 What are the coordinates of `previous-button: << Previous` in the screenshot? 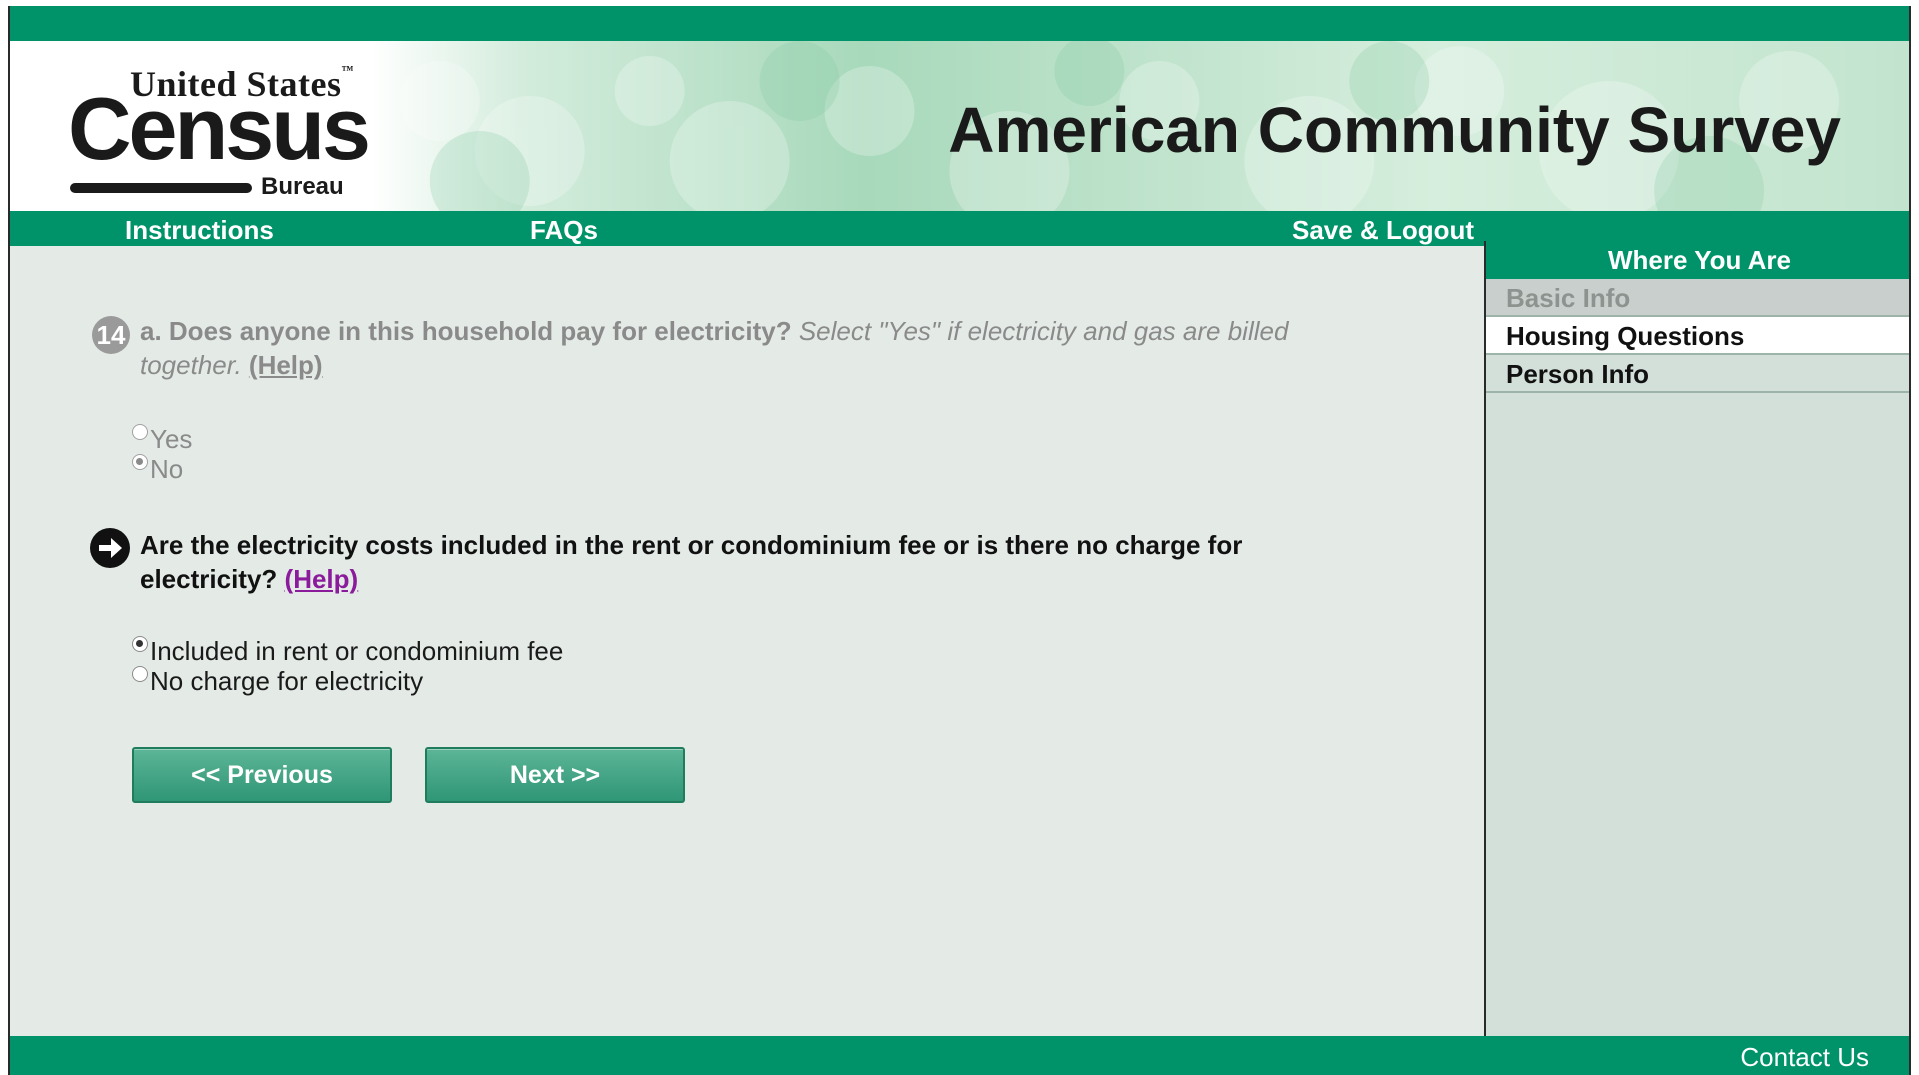 It's located at (262, 775).